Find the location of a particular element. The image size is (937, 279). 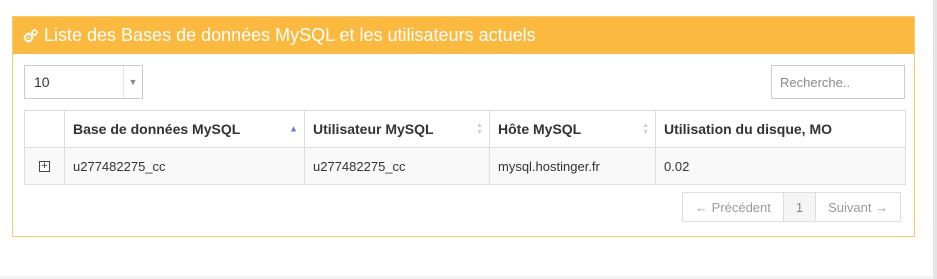

column-header-host: Hôte MySQL ▲ ▼ is located at coordinates (572, 129).